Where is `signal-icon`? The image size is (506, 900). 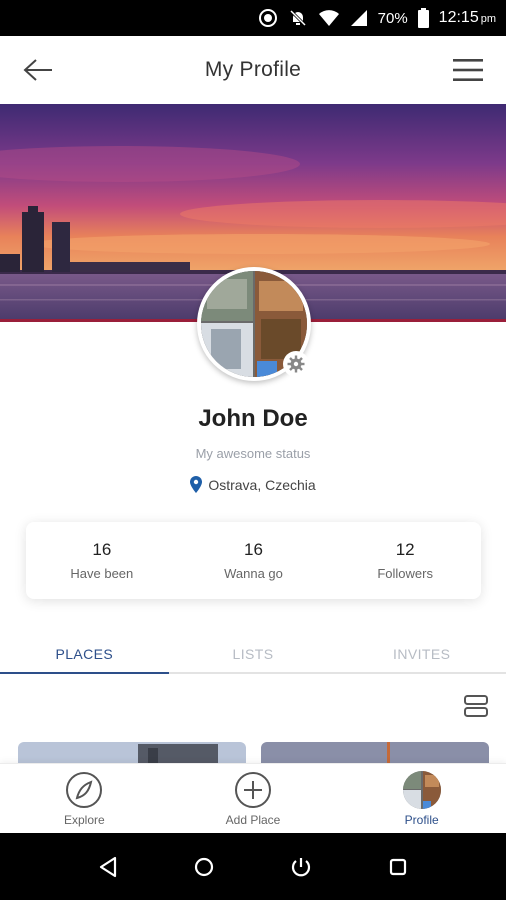 signal-icon is located at coordinates (359, 18).